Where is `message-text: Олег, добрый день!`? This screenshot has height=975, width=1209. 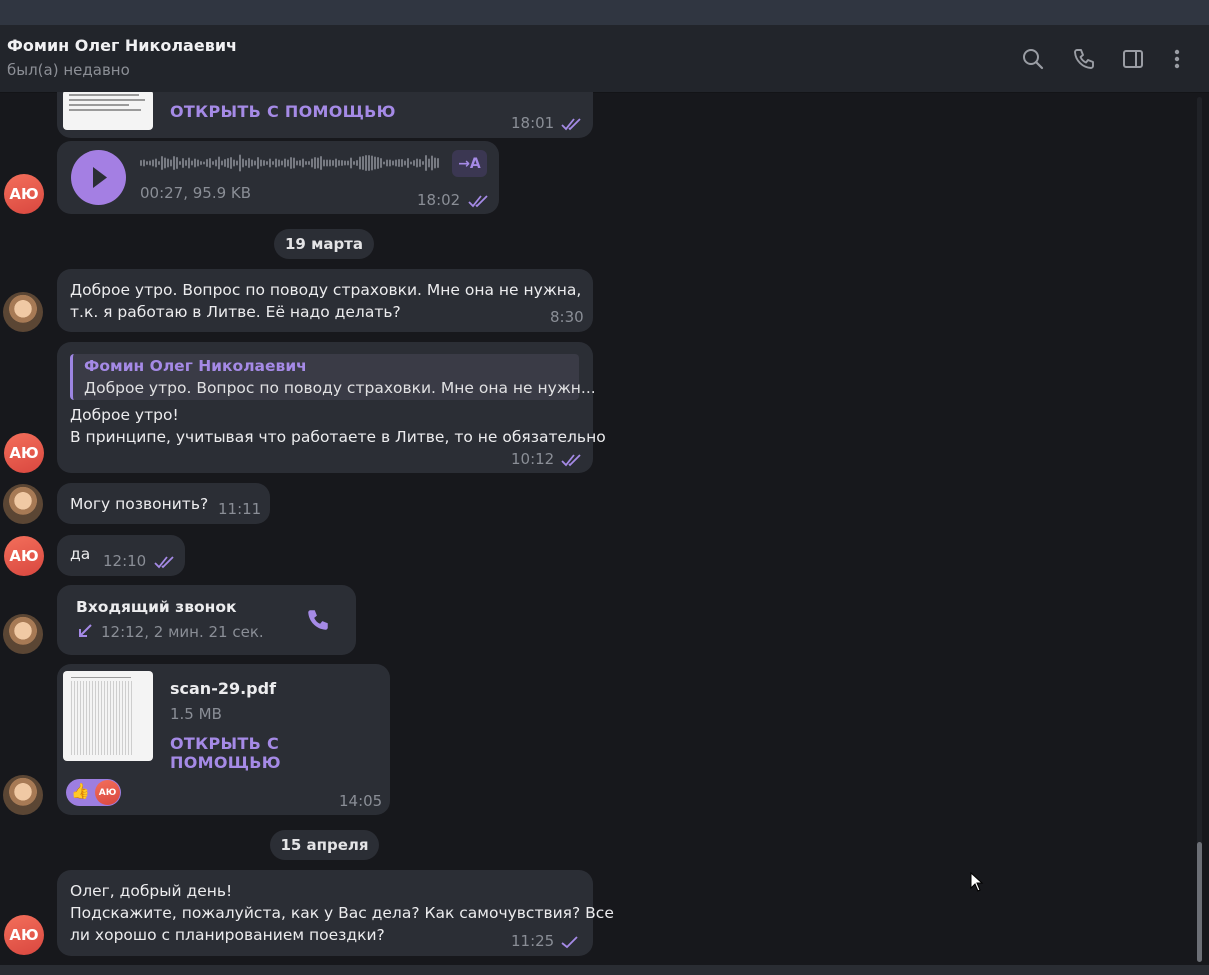
message-text: Олег, добрый день! is located at coordinates (151, 891).